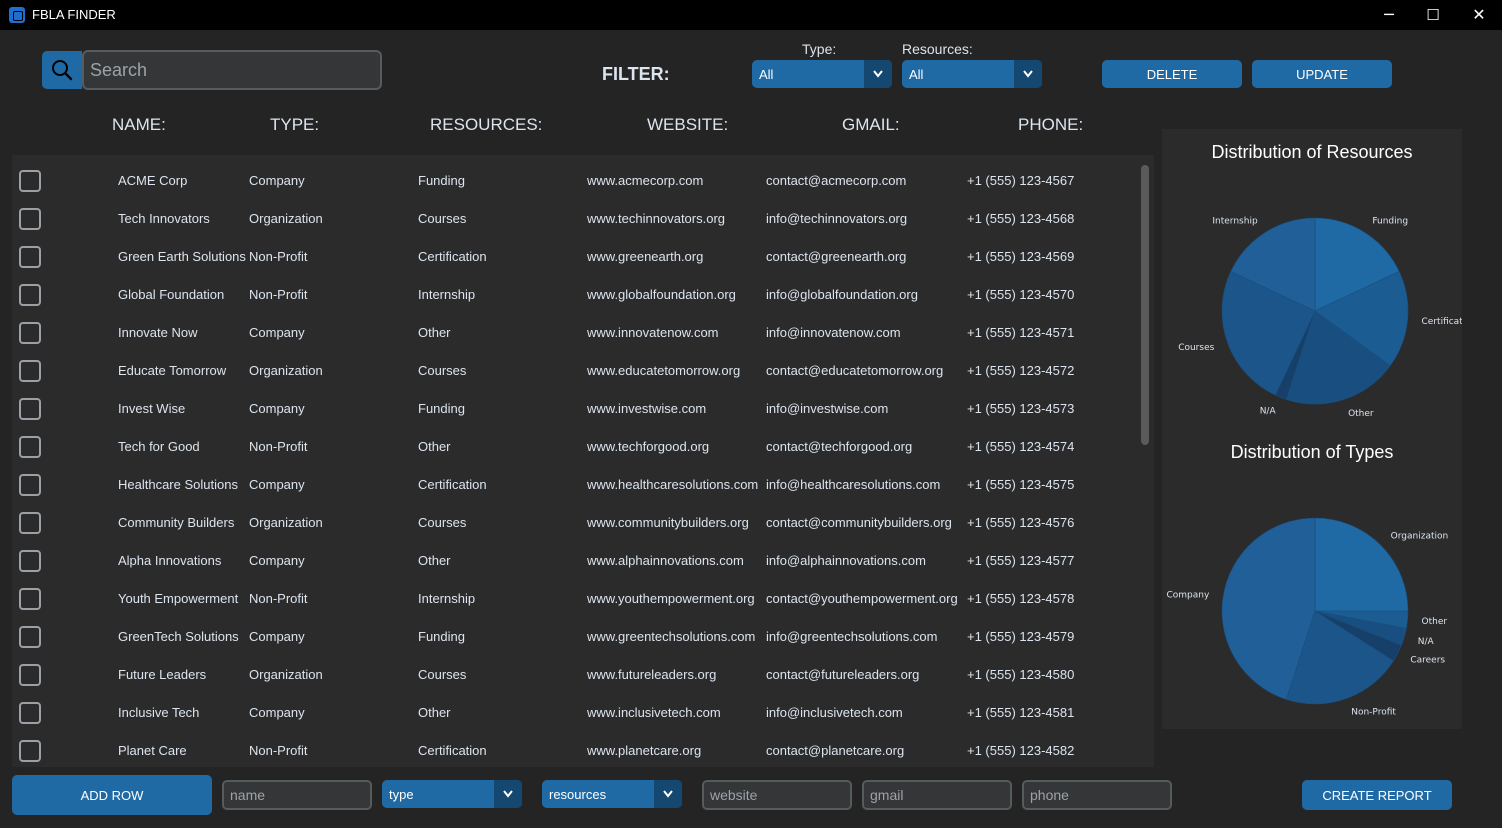 This screenshot has width=1502, height=828. Describe the element at coordinates (1433, 15) in the screenshot. I see `maximize-button: ☐` at that location.